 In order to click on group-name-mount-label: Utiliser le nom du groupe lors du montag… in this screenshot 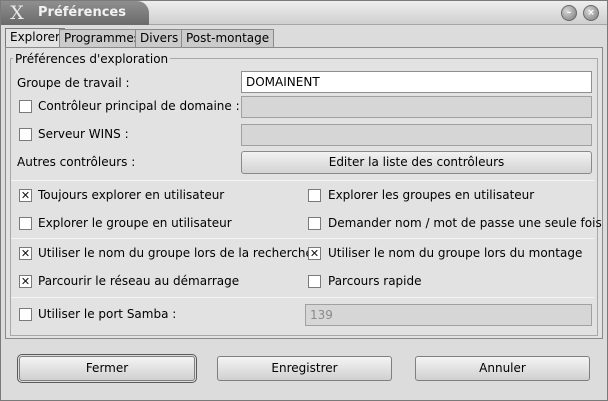, I will do `click(455, 253)`.